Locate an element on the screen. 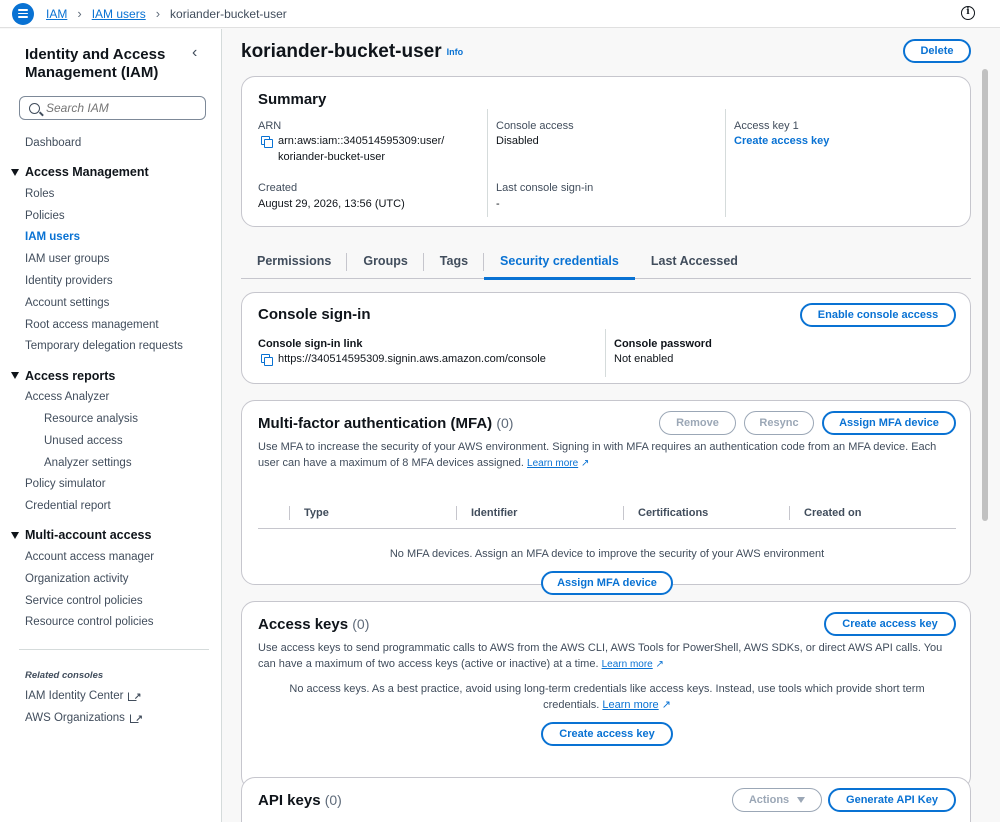 Image resolution: width=1000 pixels, height=822 pixels. sidebar-item-identity-providers: Identity providers is located at coordinates (111, 282).